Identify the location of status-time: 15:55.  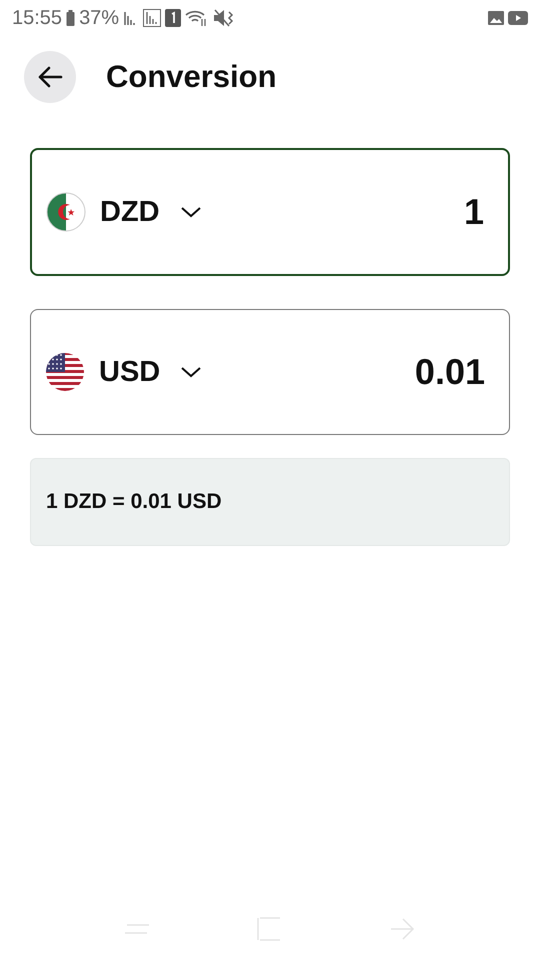
(37, 18).